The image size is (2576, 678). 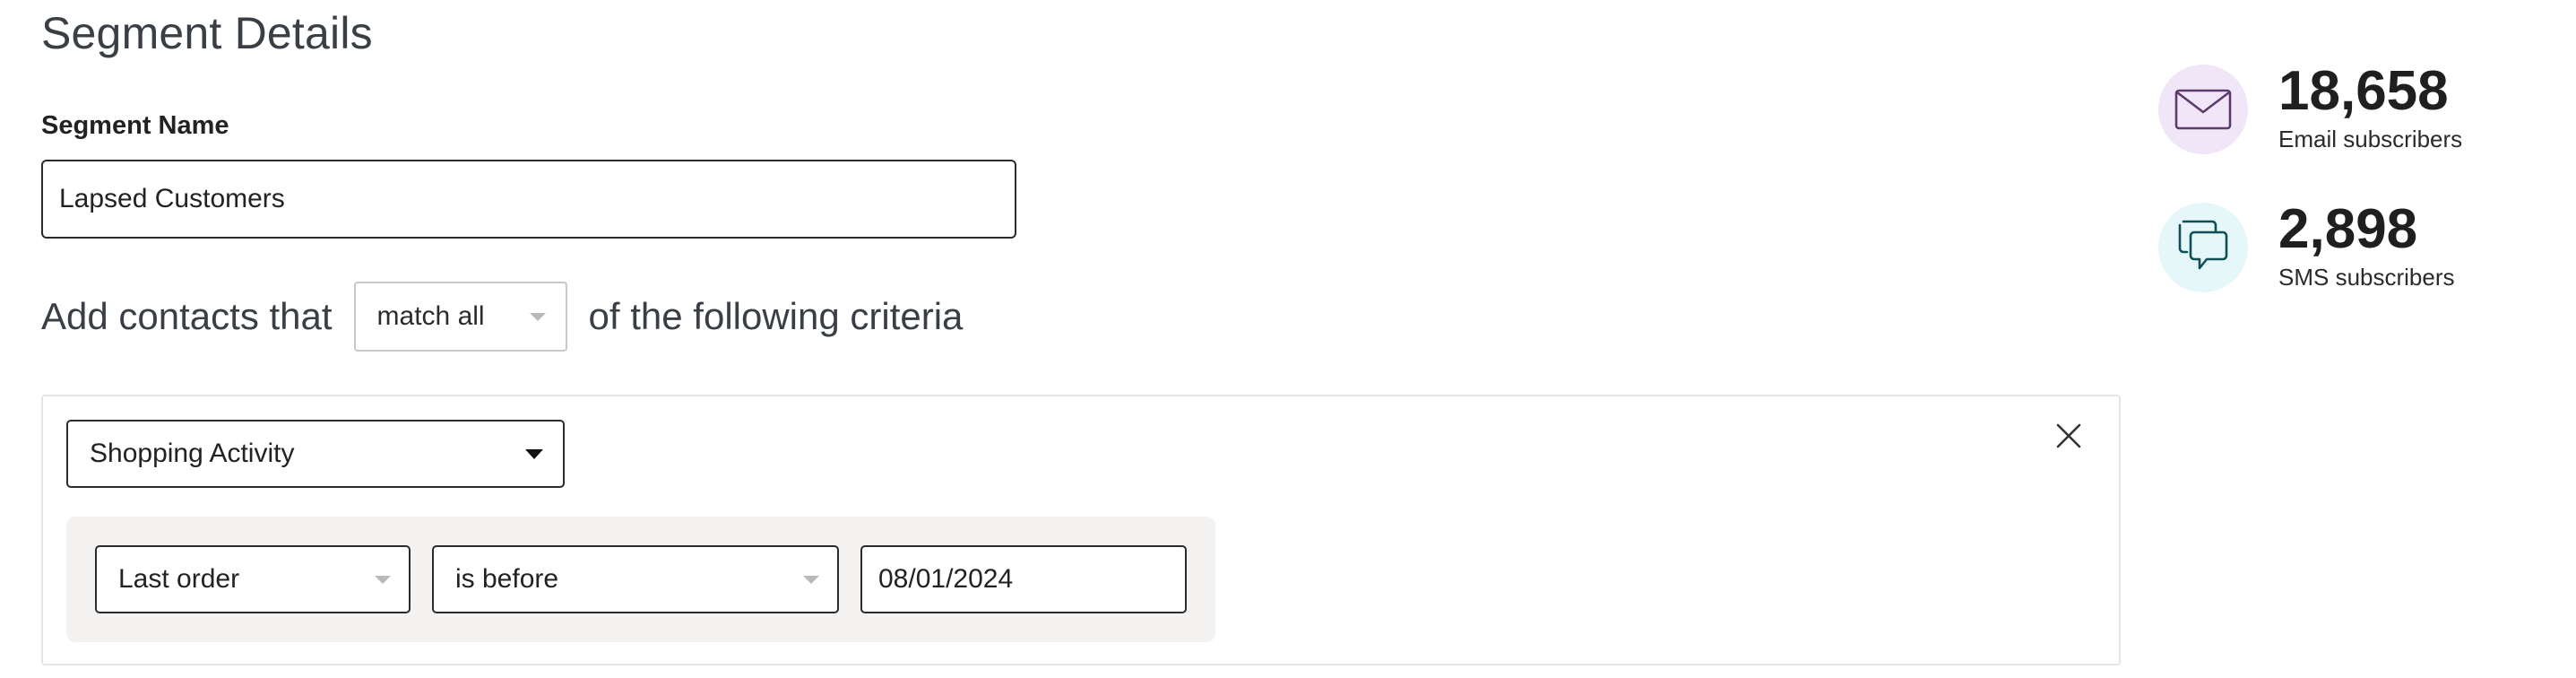 I want to click on match-mode-select: match all, so click(x=460, y=317).